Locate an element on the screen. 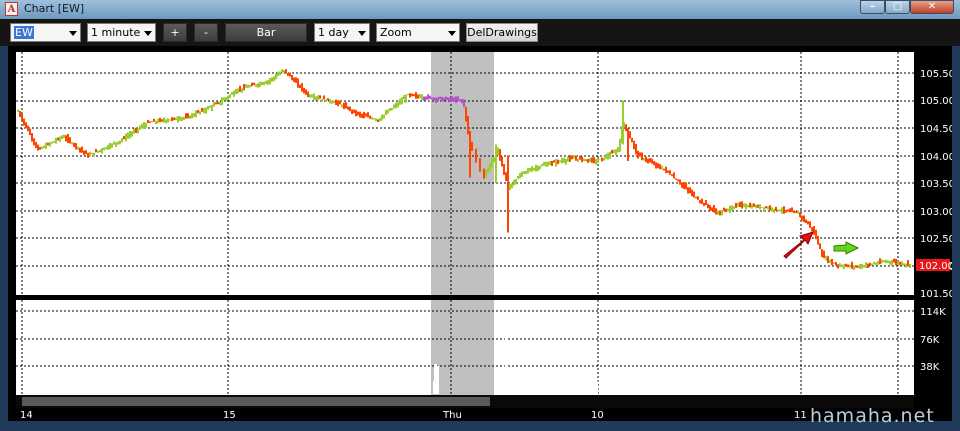 The width and height of the screenshot is (960, 431). time-axis-label: 11 is located at coordinates (800, 415).